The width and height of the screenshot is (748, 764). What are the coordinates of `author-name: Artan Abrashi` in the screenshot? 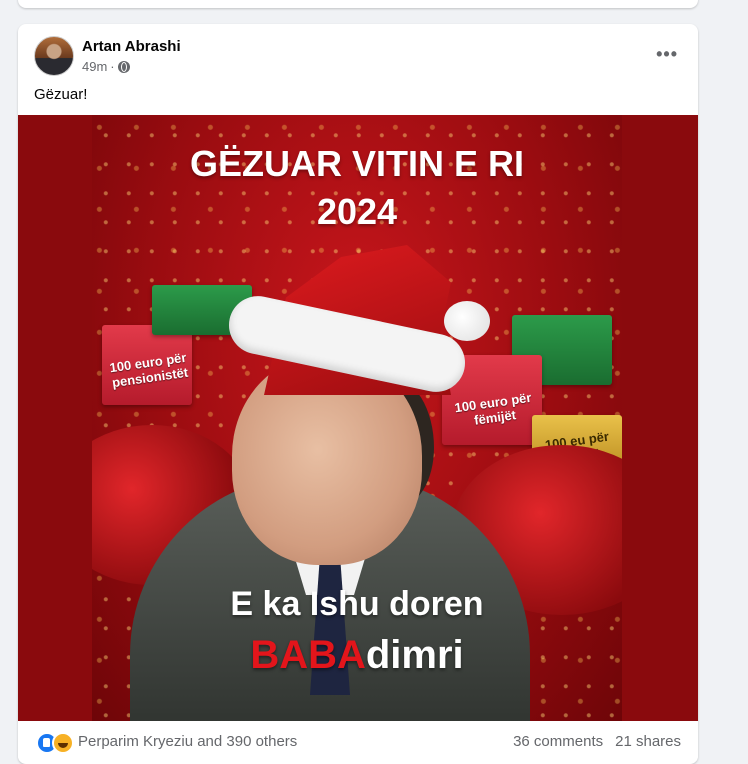 It's located at (131, 46).